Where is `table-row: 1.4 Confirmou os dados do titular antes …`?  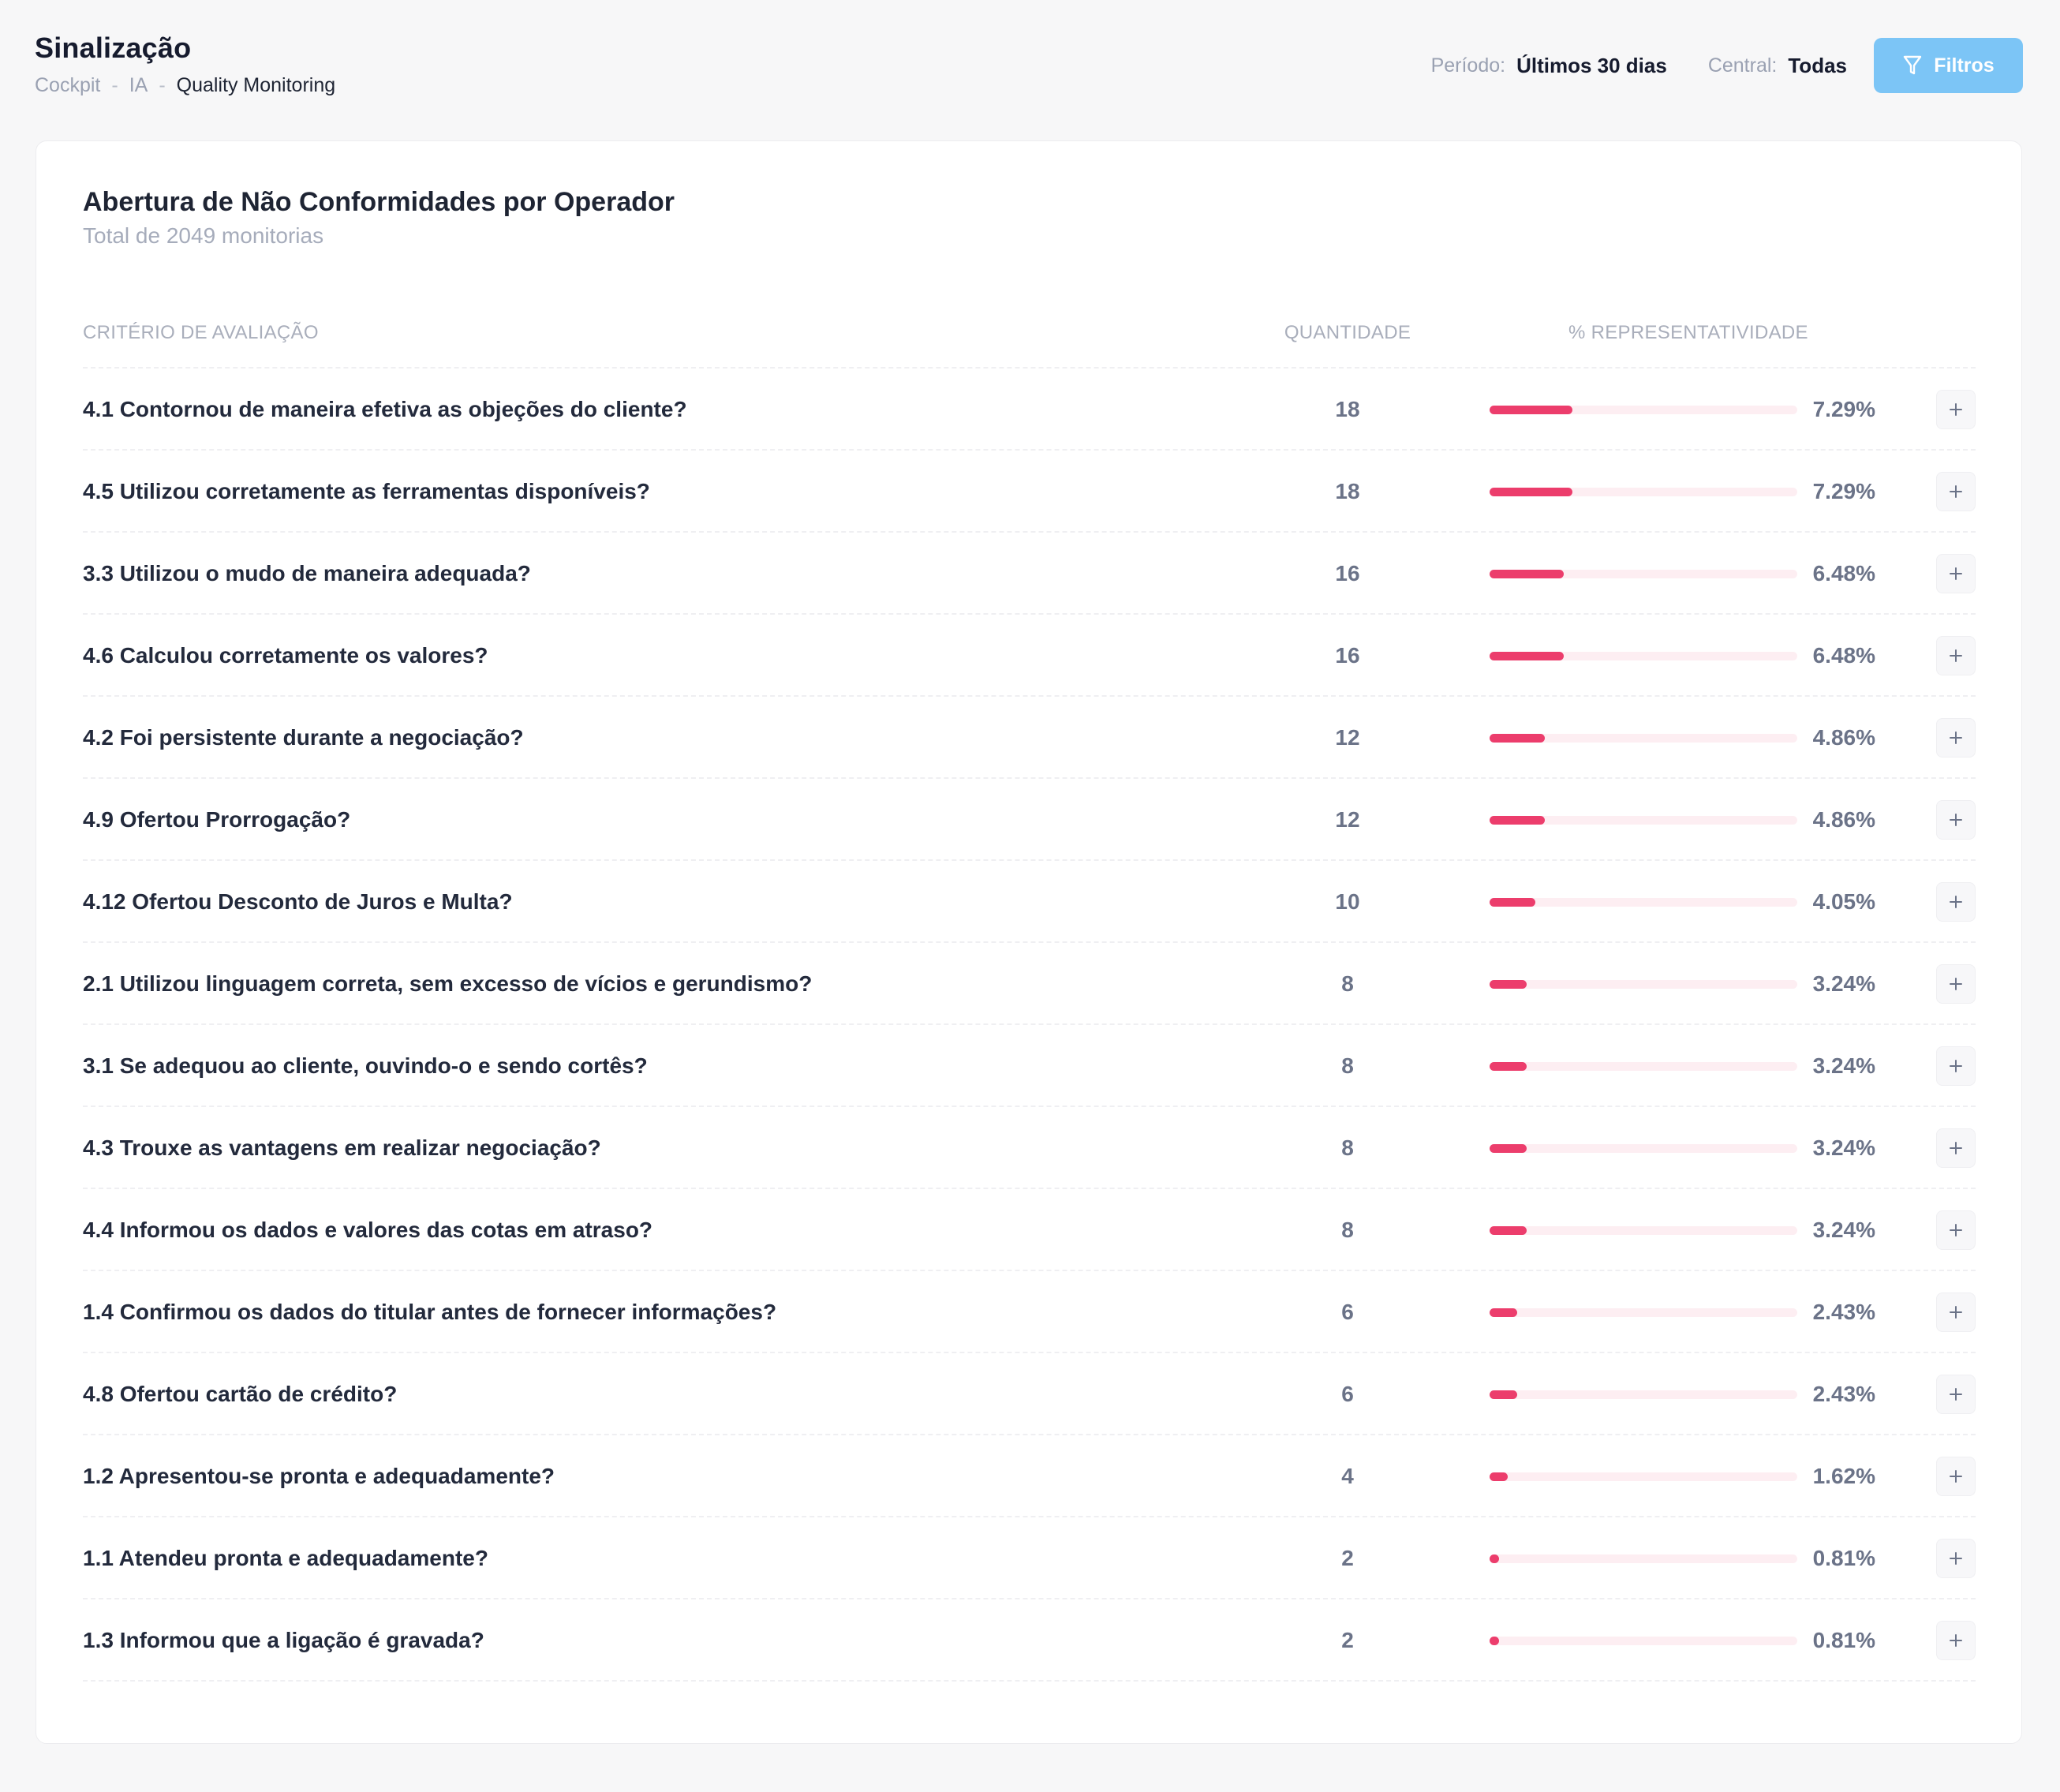
table-row: 1.4 Confirmou os dados do titular antes … is located at coordinates (1029, 1312).